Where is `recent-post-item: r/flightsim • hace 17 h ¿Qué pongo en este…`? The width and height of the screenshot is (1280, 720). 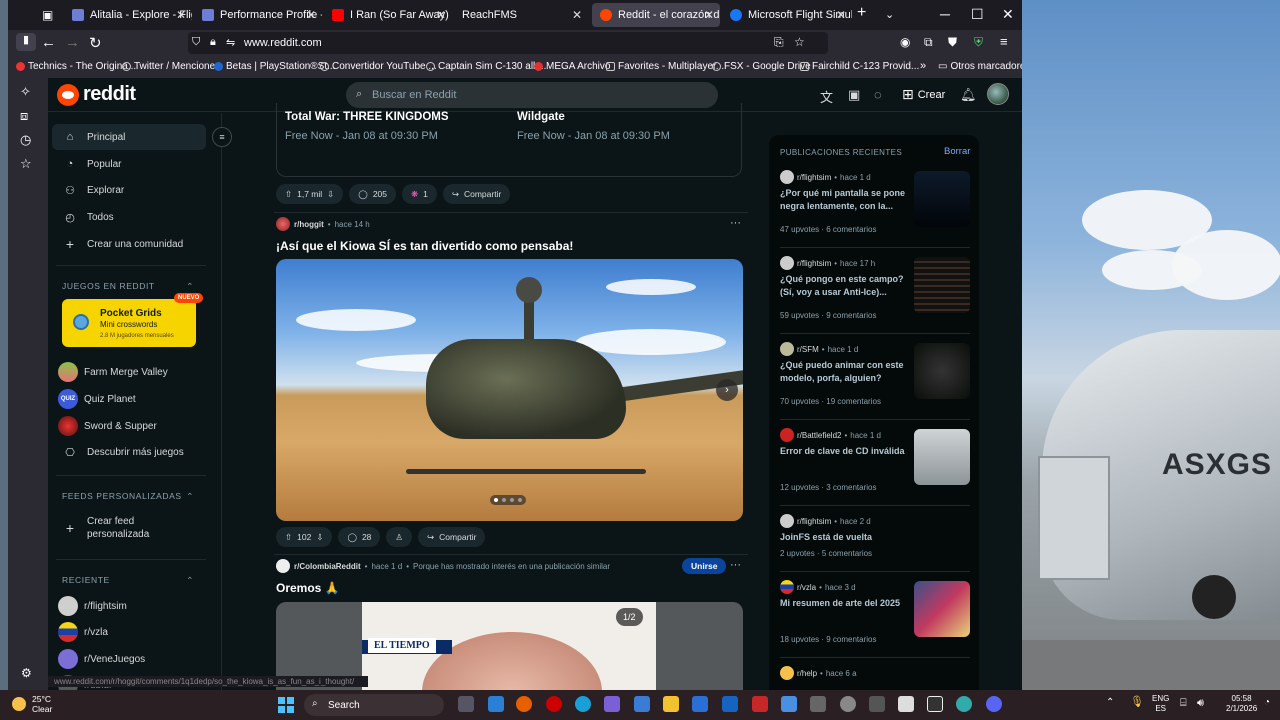
recent-post-item: r/flightsim • hace 17 h ¿Qué pongo en este… is located at coordinates (874, 294).